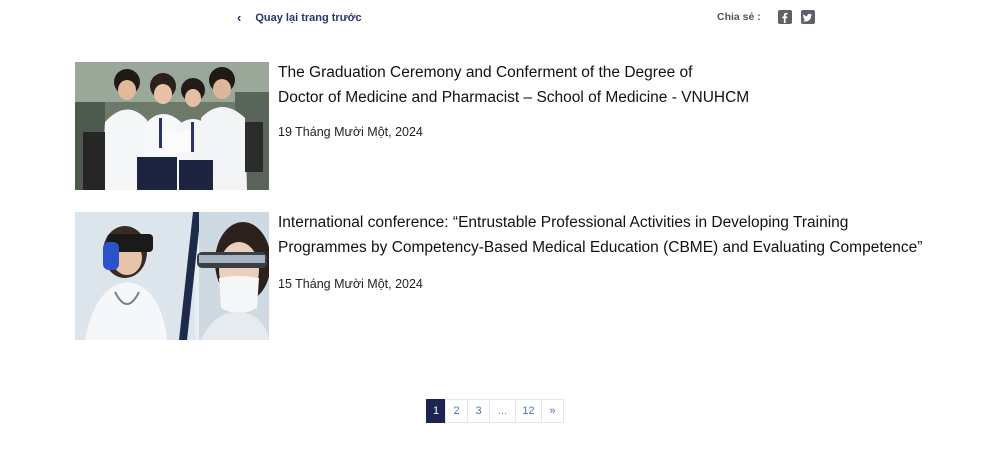 This screenshot has width=1008, height=460. What do you see at coordinates (528, 411) in the screenshot?
I see `page-12-button: 12` at bounding box center [528, 411].